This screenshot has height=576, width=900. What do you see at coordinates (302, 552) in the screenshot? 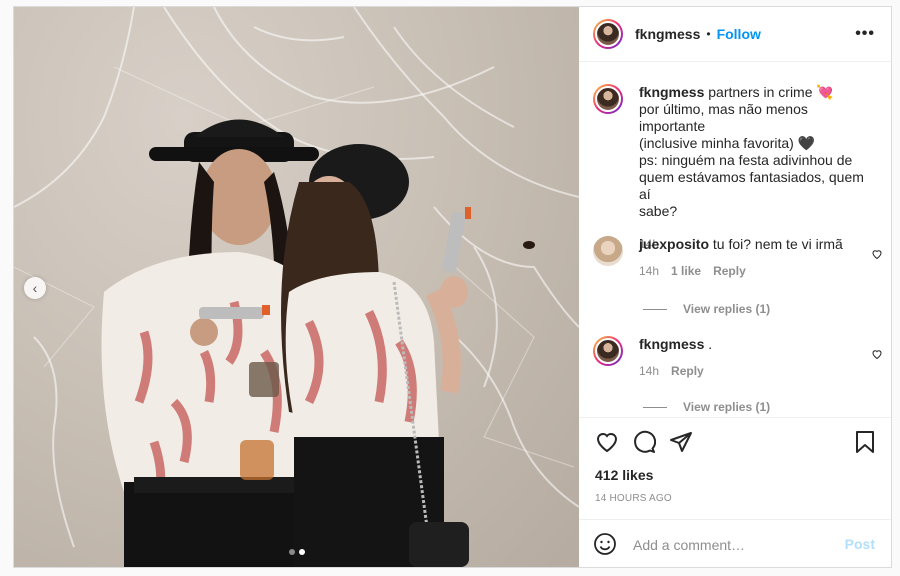
I see `carousel-dot-active` at bounding box center [302, 552].